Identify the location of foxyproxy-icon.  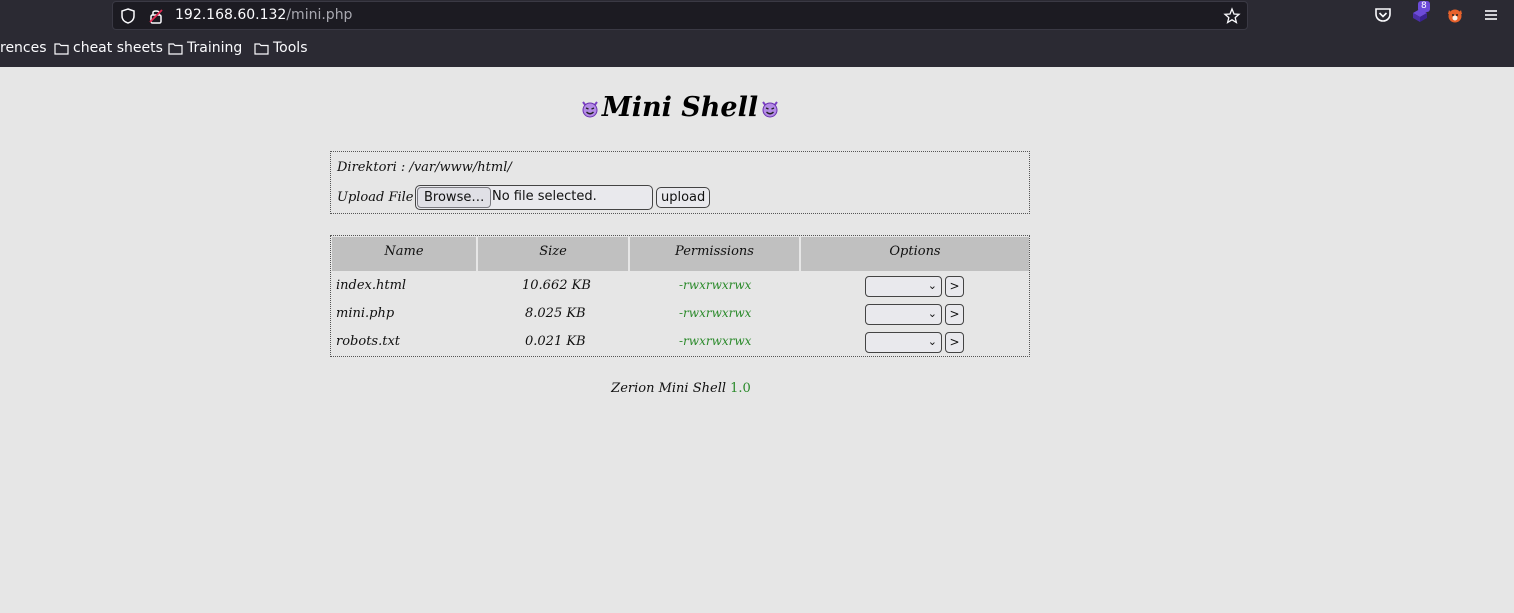
(1455, 15).